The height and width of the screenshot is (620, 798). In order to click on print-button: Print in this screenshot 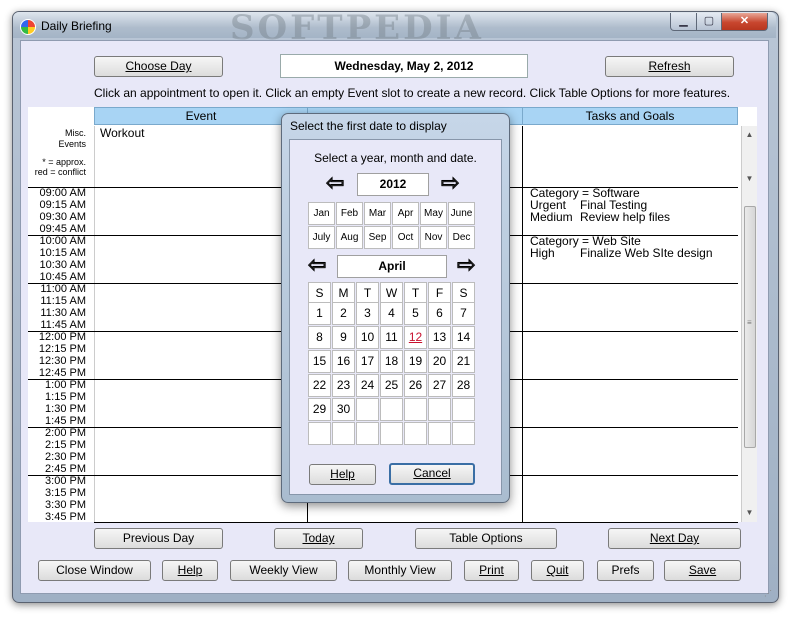, I will do `click(491, 570)`.